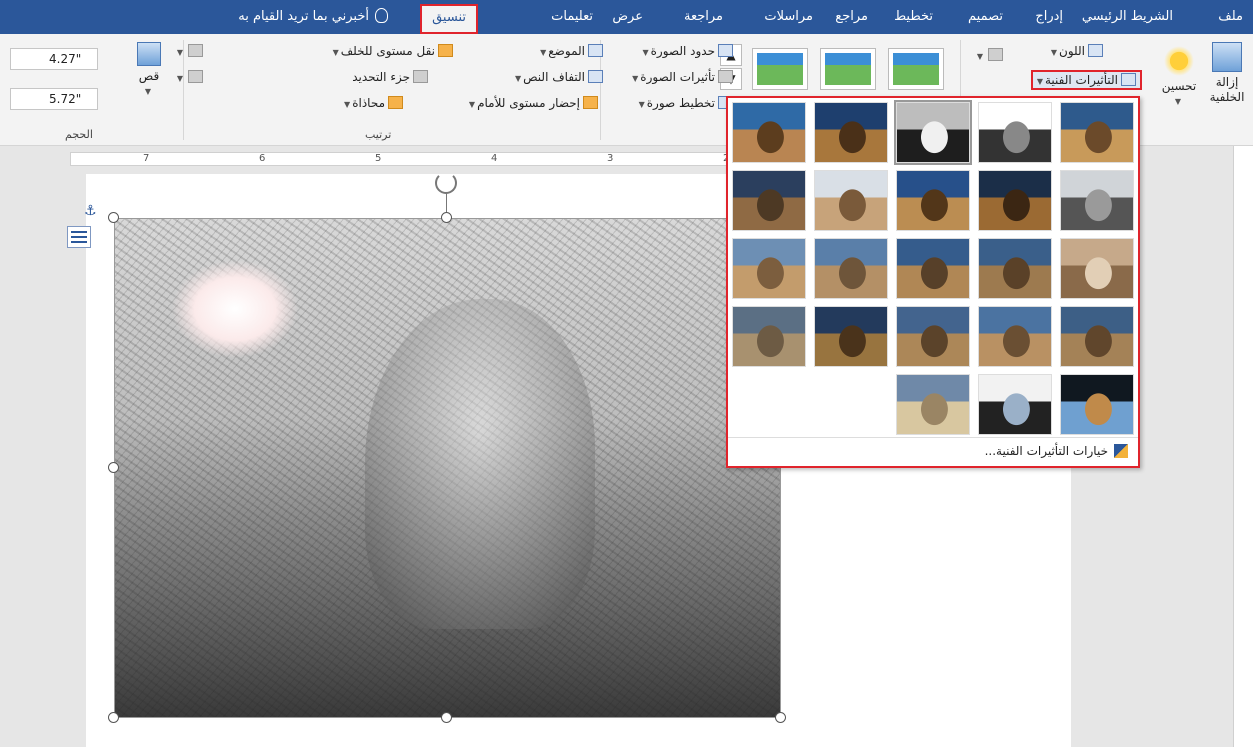  I want to click on position-icon, so click(595, 50).